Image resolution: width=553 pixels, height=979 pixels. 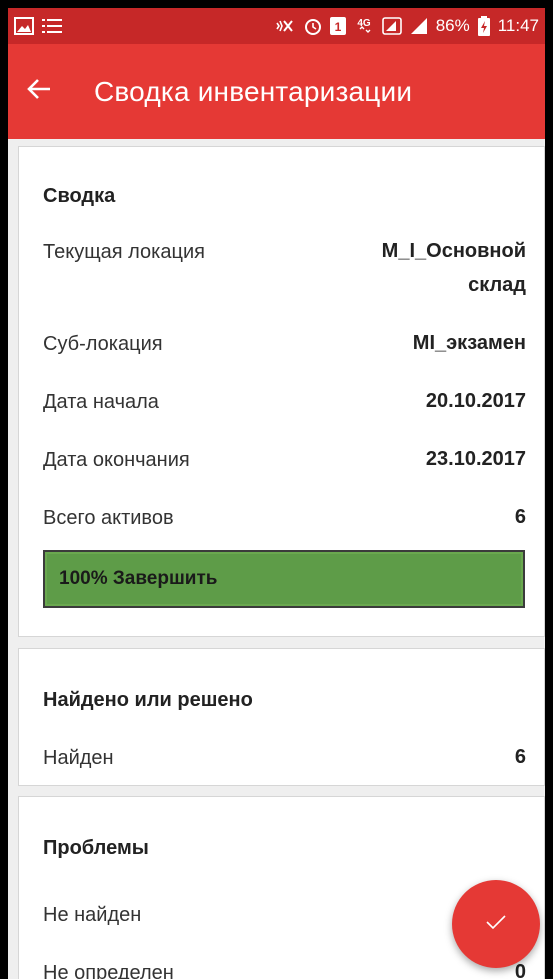 What do you see at coordinates (24, 26) in the screenshot?
I see `image-icon` at bounding box center [24, 26].